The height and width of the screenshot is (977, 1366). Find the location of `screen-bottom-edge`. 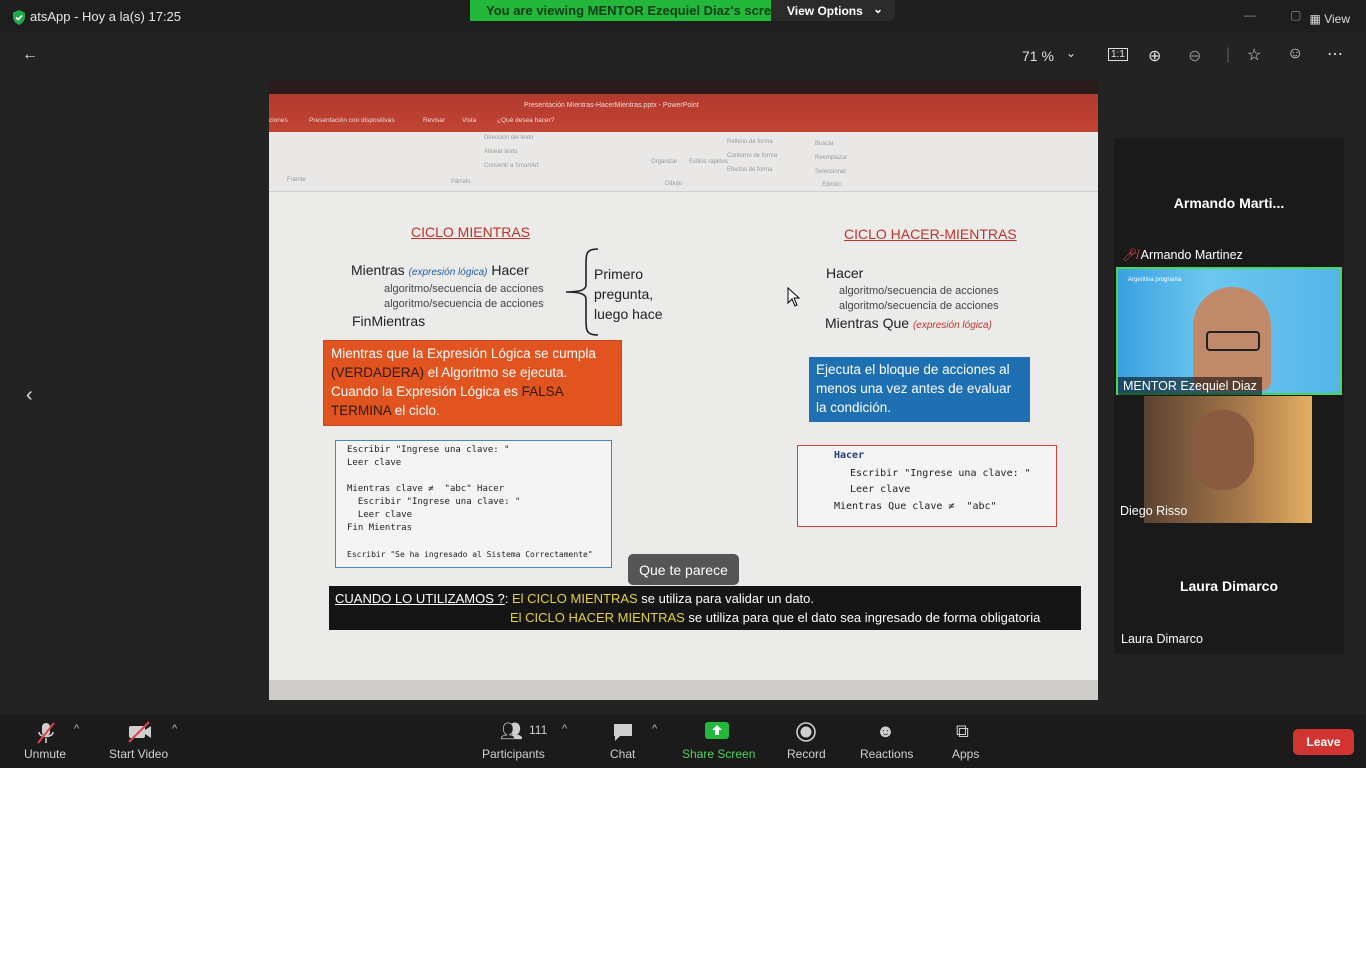

screen-bottom-edge is located at coordinates (683, 690).